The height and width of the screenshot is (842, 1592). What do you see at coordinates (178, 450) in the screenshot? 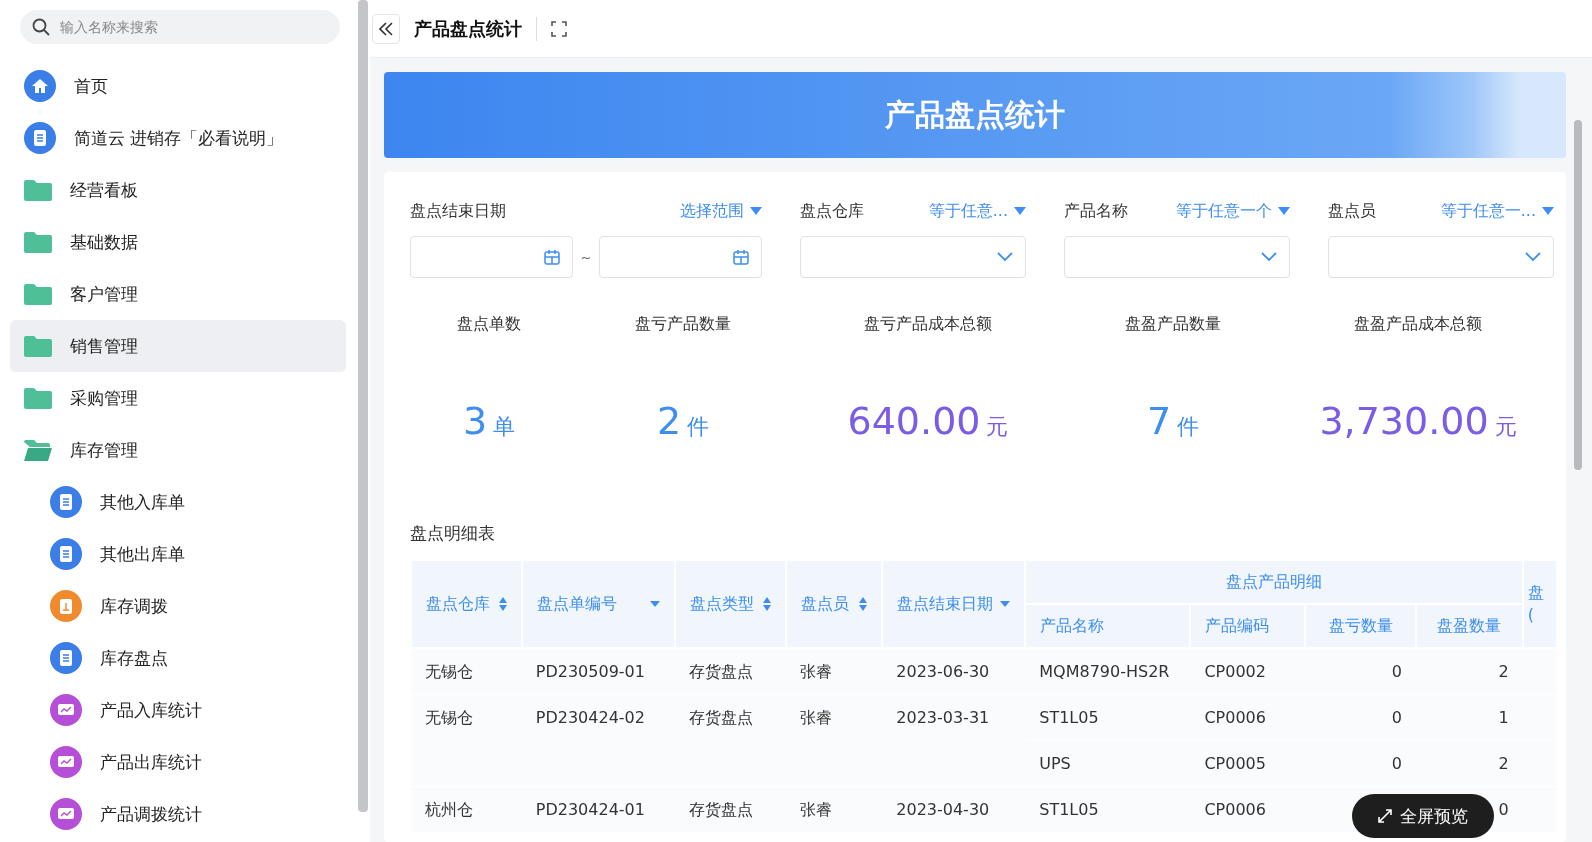
I see `sidebar-item: 库存管理` at bounding box center [178, 450].